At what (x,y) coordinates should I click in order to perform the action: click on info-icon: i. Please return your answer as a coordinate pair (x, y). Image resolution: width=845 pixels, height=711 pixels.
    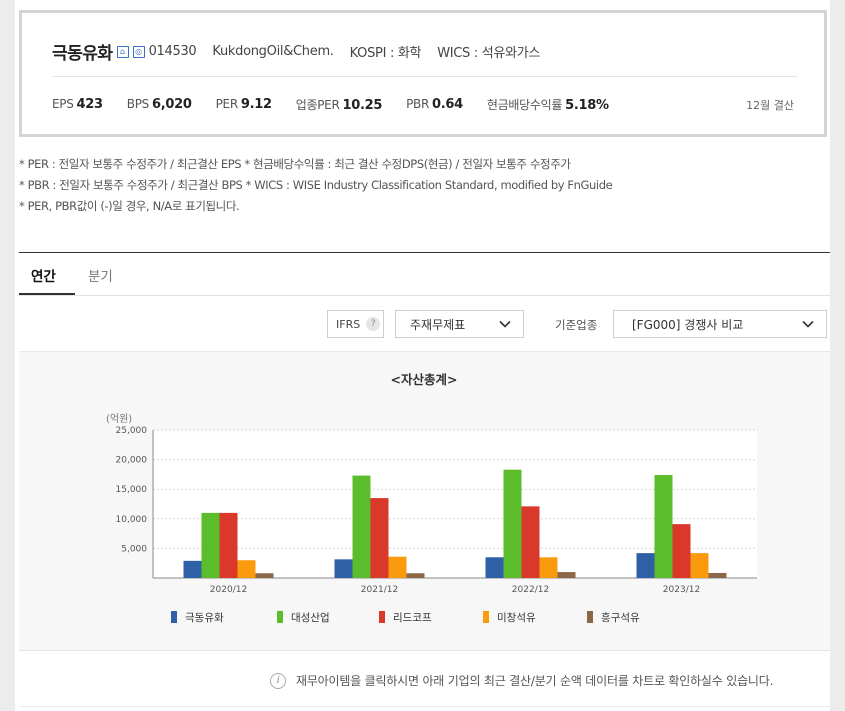
    Looking at the image, I should click on (278, 680).